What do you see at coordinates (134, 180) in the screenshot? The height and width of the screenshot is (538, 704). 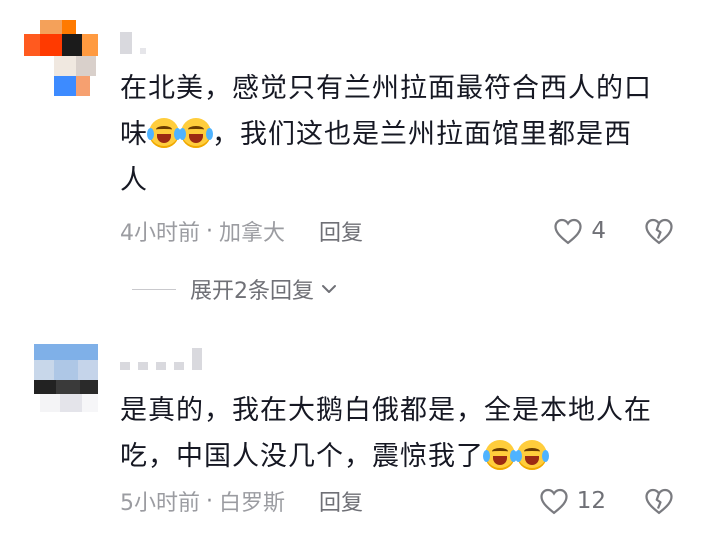 I see `comment-text-line: 人` at bounding box center [134, 180].